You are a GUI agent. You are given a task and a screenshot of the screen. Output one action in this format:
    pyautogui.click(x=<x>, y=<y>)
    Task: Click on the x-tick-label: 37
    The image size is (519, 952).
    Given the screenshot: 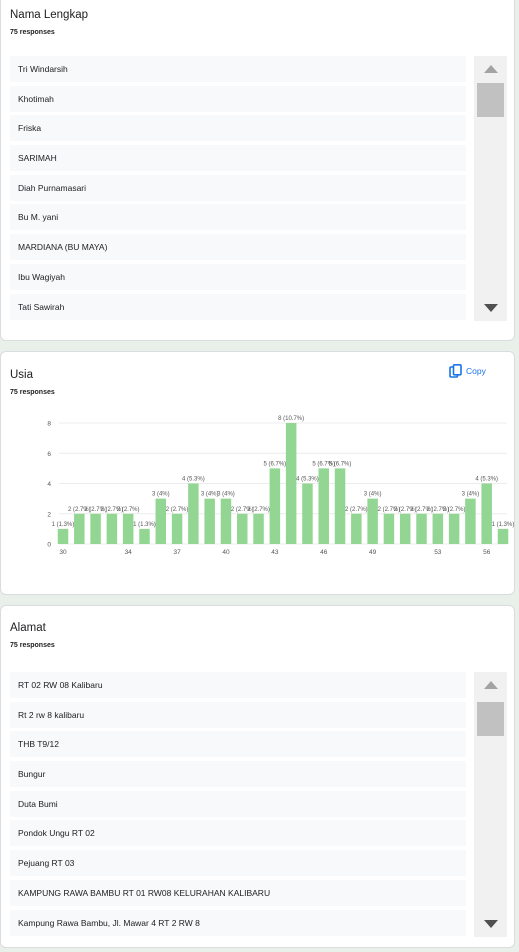 What is the action you would take?
    pyautogui.click(x=177, y=552)
    